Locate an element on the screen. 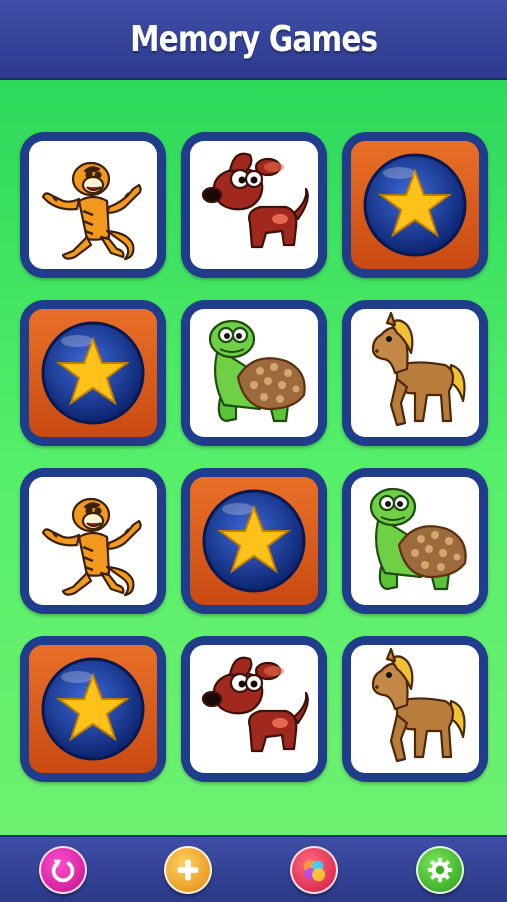 The image size is (507, 902). bottom-toolbar is located at coordinates (253, 868).